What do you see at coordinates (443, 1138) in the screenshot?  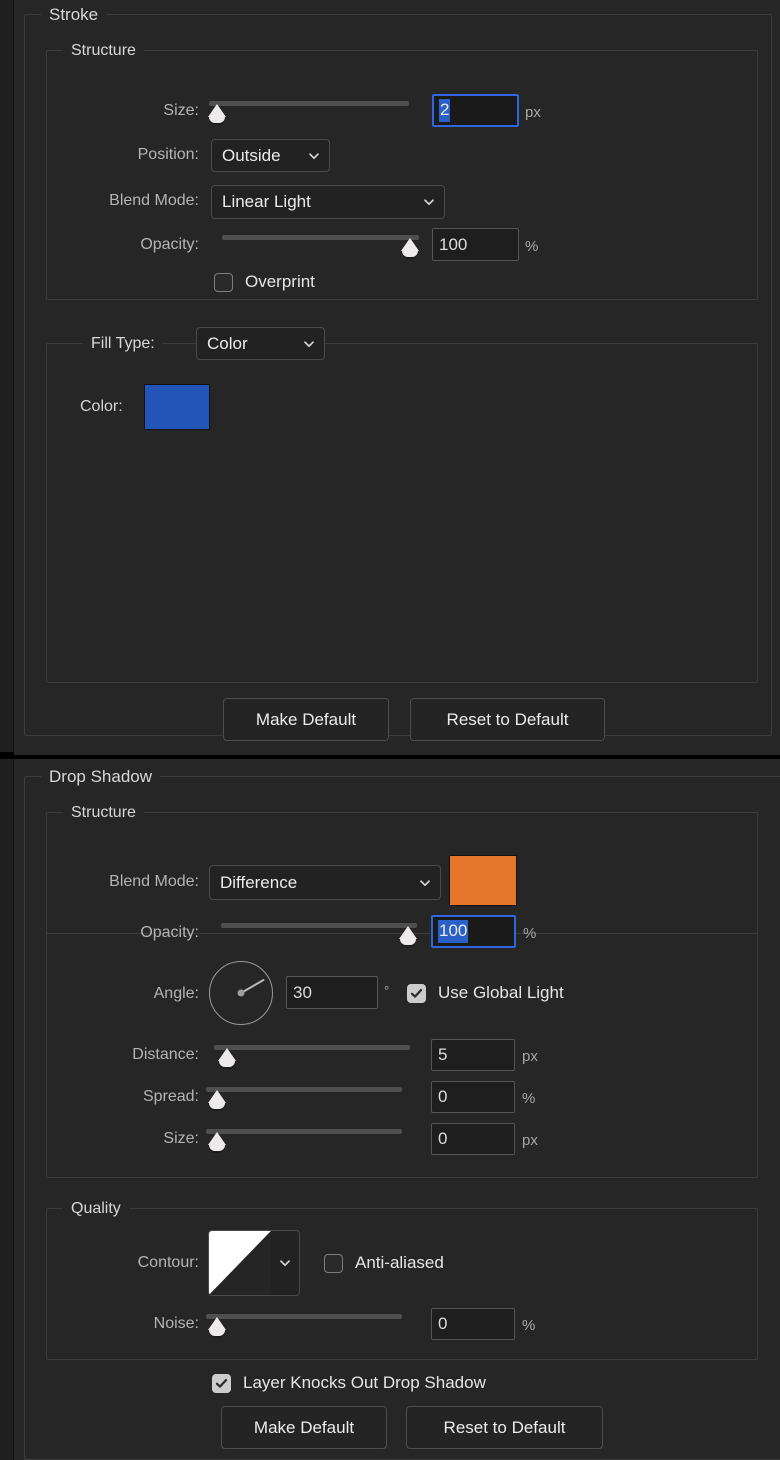 I see `ds-size-value: 0` at bounding box center [443, 1138].